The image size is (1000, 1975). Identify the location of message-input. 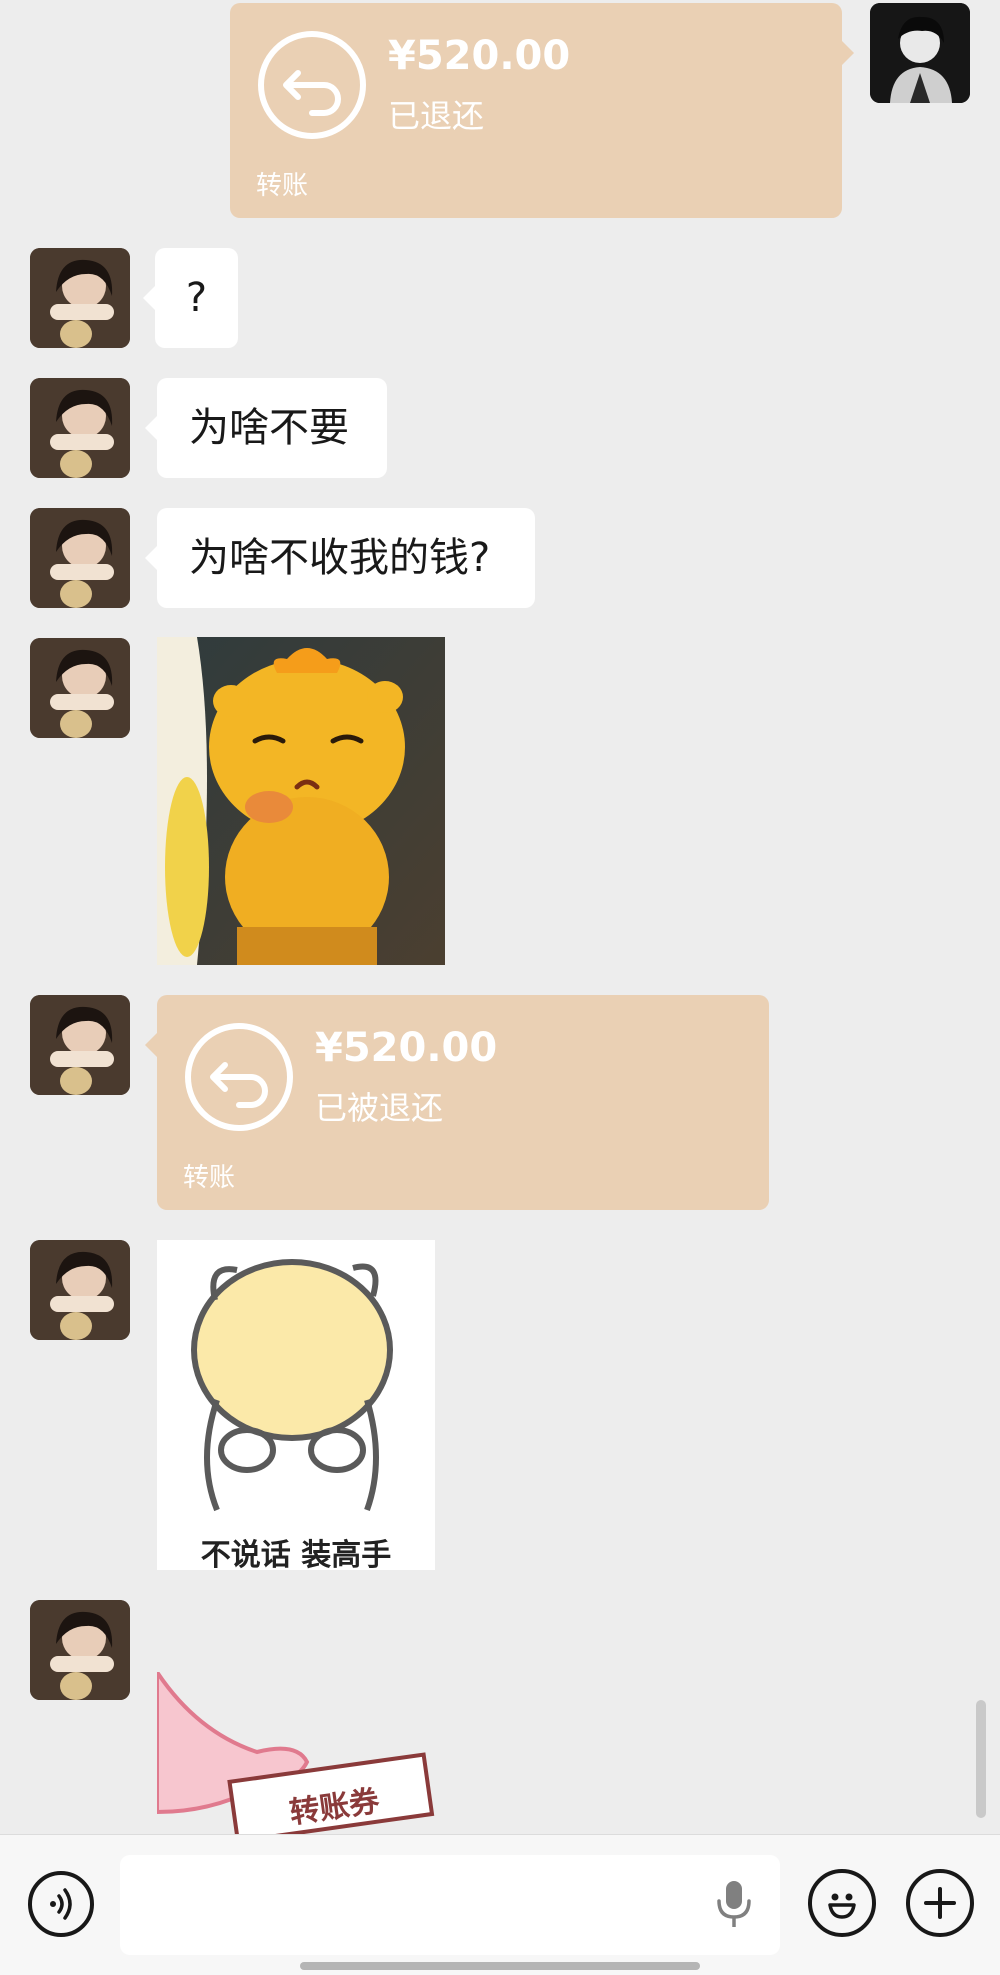
(450, 1905).